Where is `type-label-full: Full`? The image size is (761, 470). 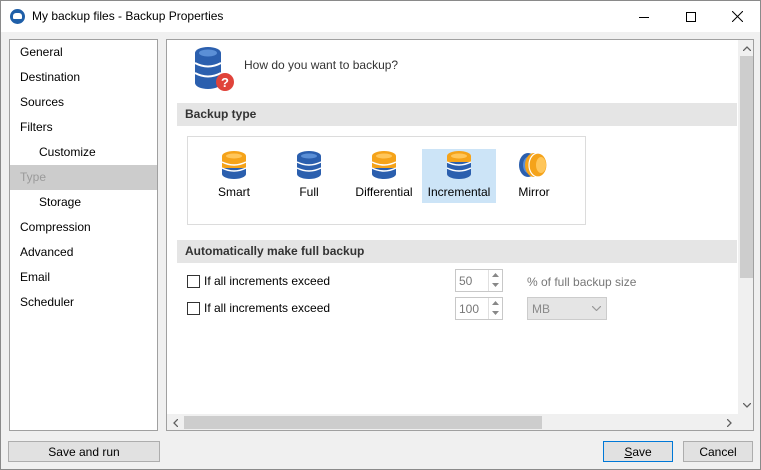 type-label-full: Full is located at coordinates (309, 192).